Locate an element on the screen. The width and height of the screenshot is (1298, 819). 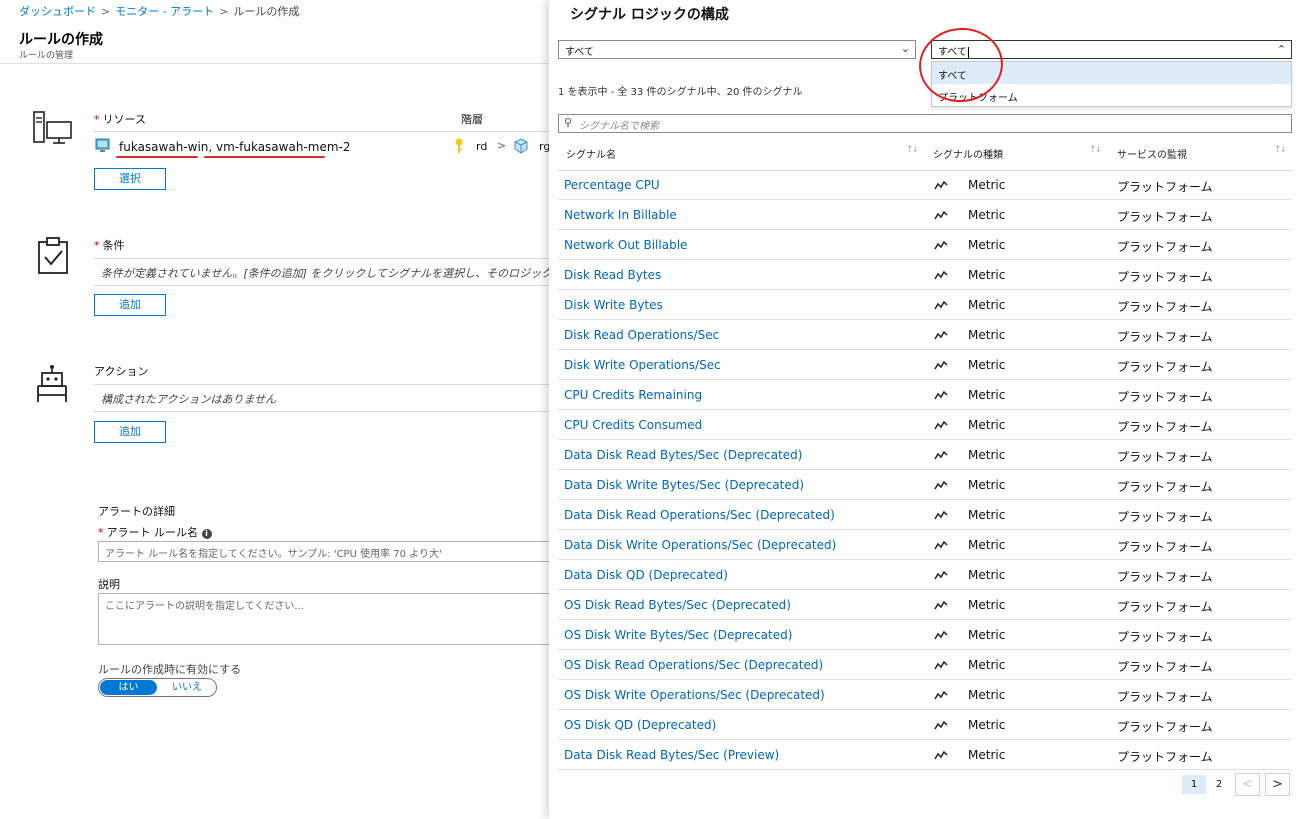
table-row: Percentage CPU Metric プラットフォーム is located at coordinates (925, 185).